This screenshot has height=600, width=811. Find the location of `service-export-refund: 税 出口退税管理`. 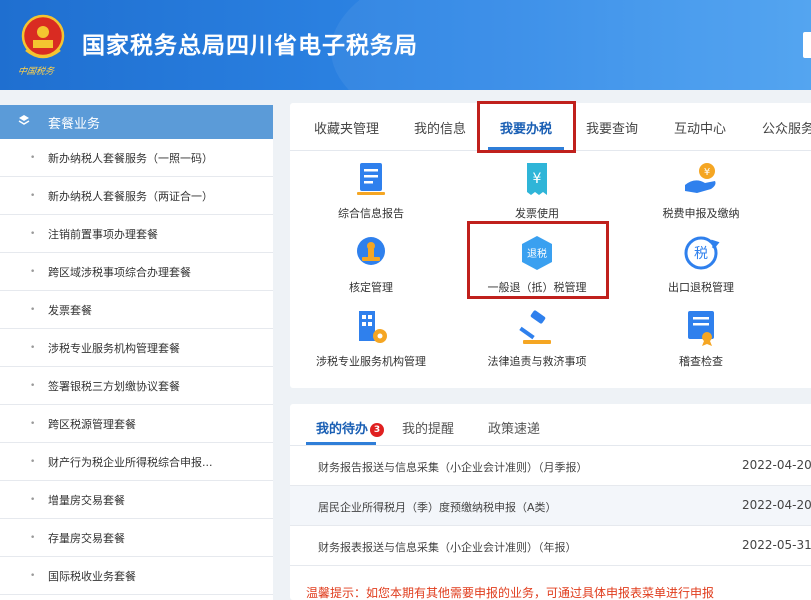

service-export-refund: 税 出口退税管理 is located at coordinates (701, 264).